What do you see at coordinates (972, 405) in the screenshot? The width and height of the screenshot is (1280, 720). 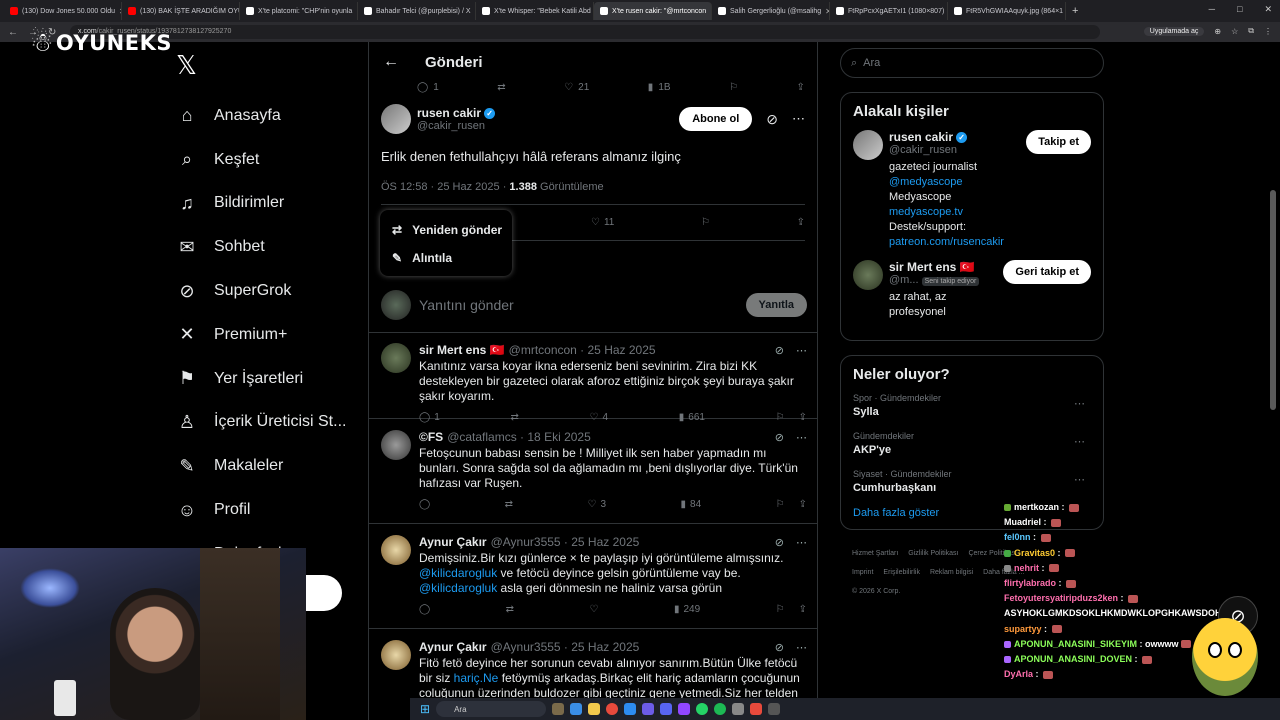 I see `trend-item: Spor · Gündemdekiler Sylla ⋯` at bounding box center [972, 405].